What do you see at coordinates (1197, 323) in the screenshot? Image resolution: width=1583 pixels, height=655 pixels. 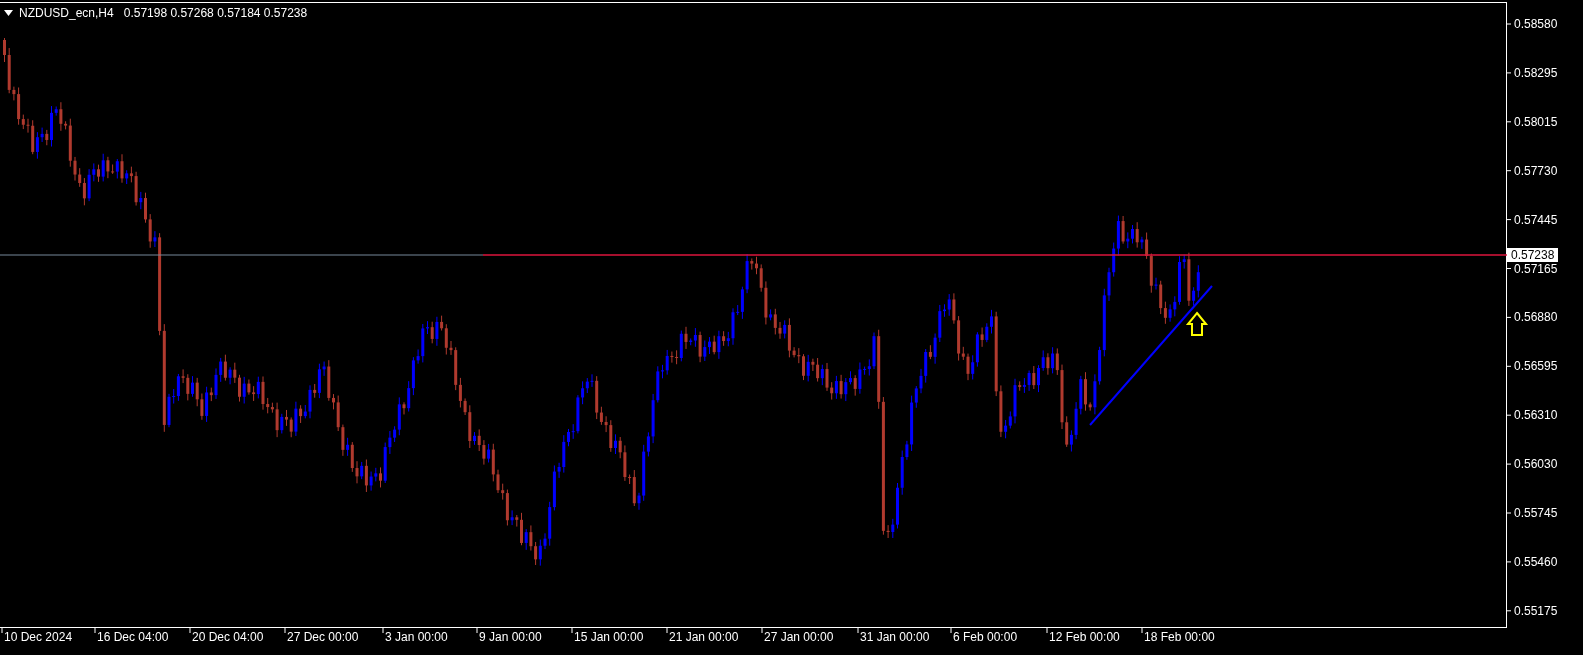 I see `up-arrow-icon` at bounding box center [1197, 323].